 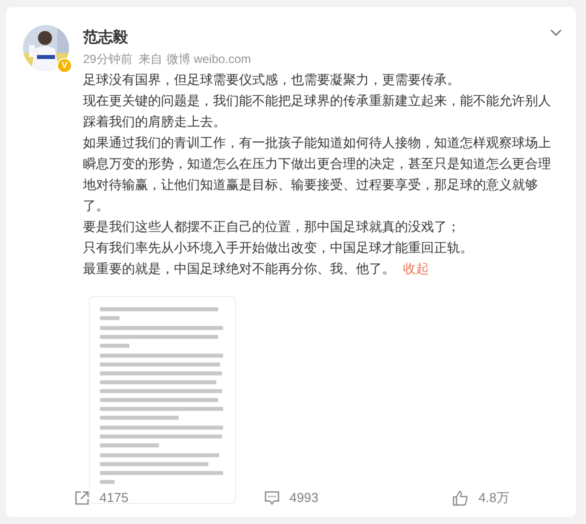 I want to click on comment-icon, so click(x=272, y=498).